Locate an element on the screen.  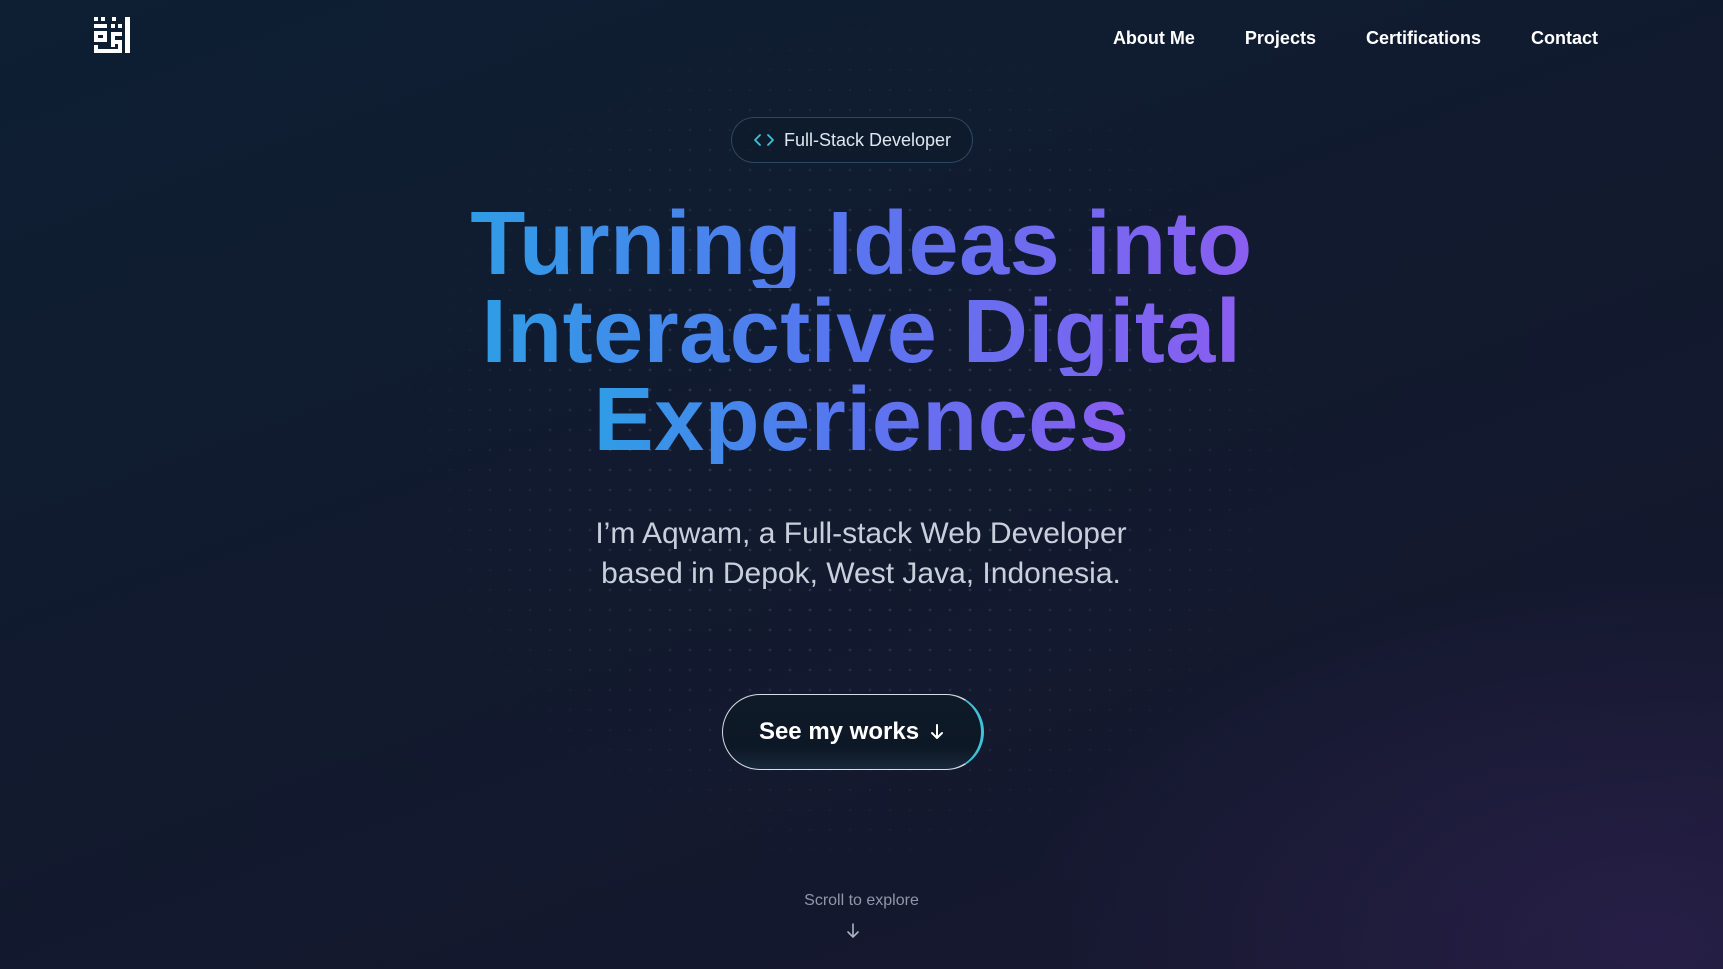
role-badge: Full-Stack Developer is located at coordinates (852, 140).